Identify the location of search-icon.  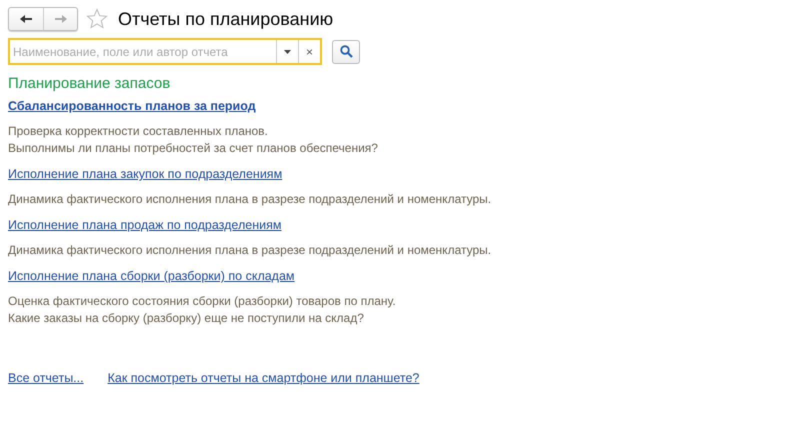
(346, 51).